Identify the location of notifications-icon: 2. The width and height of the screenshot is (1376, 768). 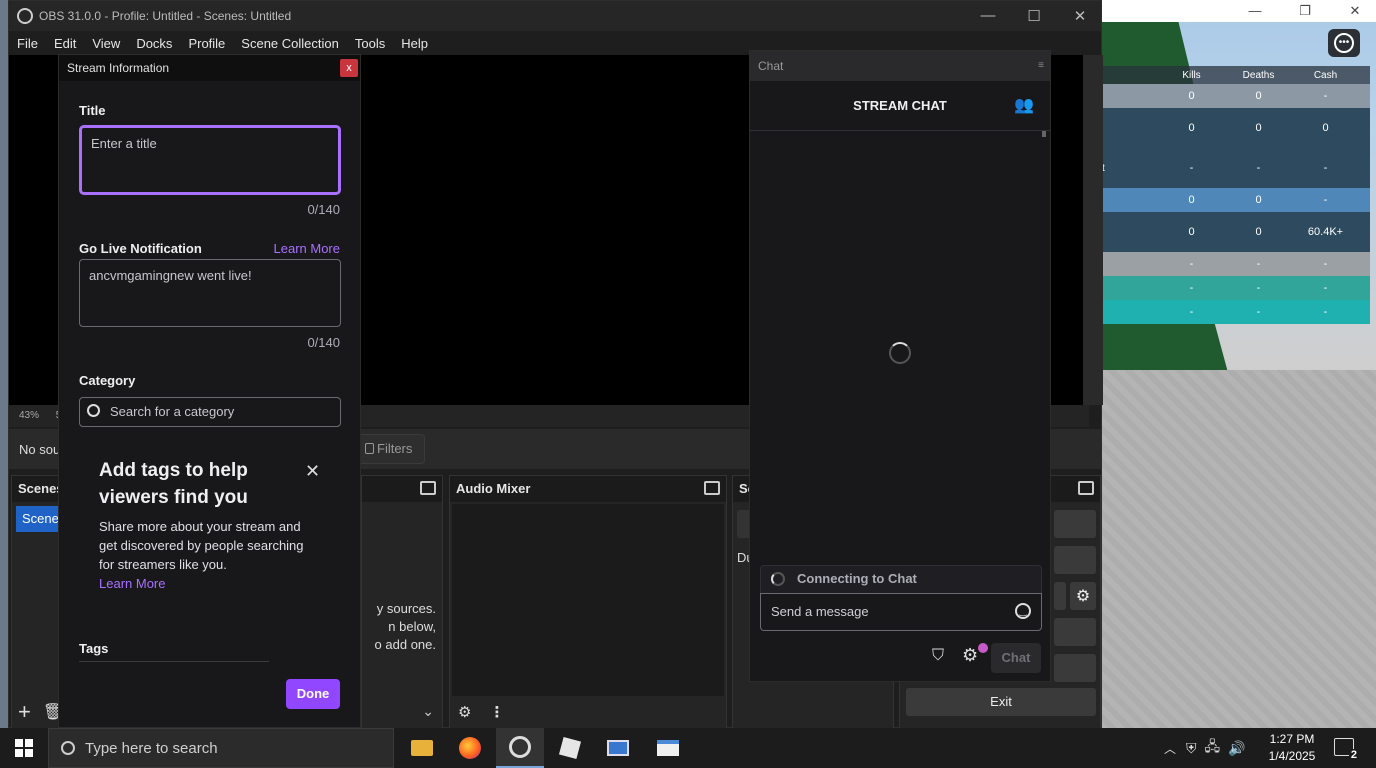
(1346, 749).